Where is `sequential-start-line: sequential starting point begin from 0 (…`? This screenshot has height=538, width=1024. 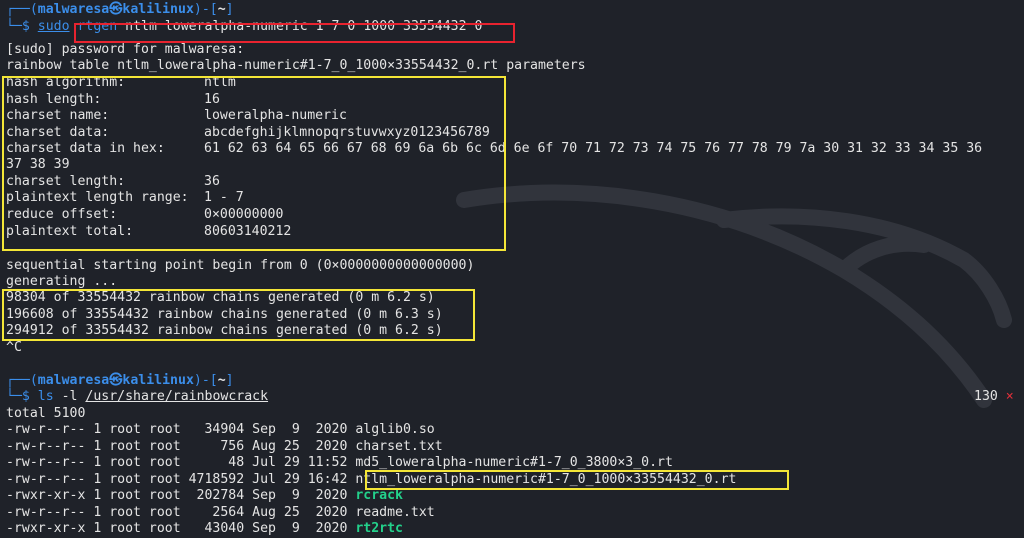
sequential-start-line: sequential starting point begin from 0 (… is located at coordinates (240, 265).